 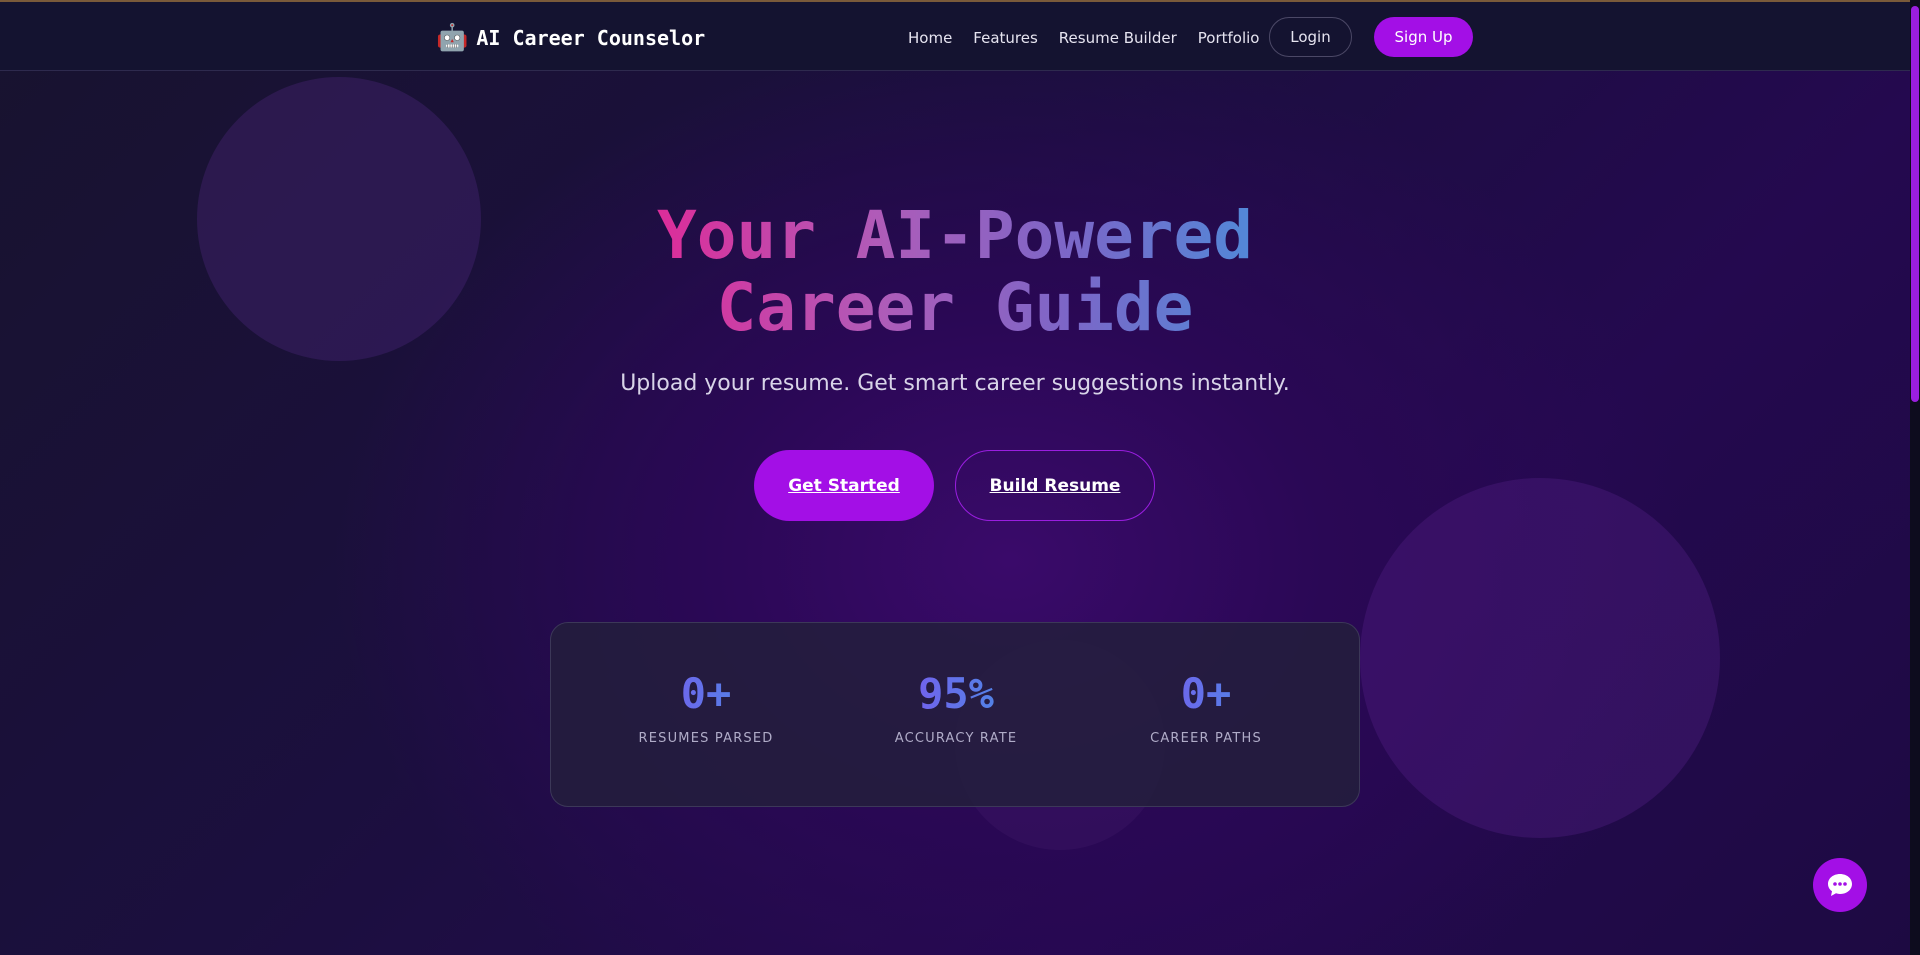 I want to click on nav-link-home: Home, so click(x=930, y=38).